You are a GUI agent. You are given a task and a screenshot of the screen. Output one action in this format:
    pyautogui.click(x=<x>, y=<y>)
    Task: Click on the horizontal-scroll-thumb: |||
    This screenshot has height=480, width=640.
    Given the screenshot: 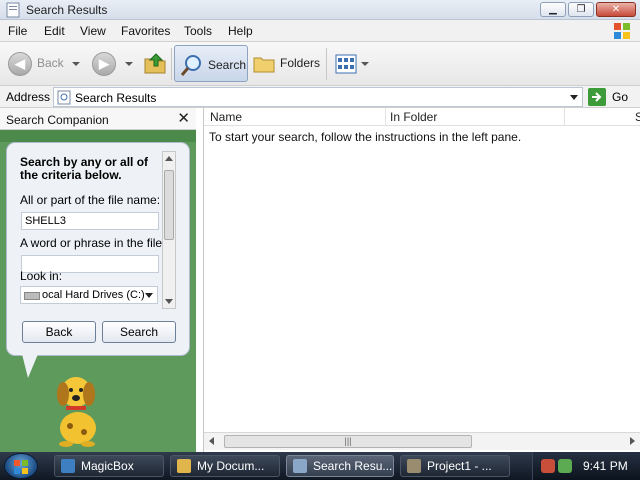 What is the action you would take?
    pyautogui.click(x=348, y=441)
    